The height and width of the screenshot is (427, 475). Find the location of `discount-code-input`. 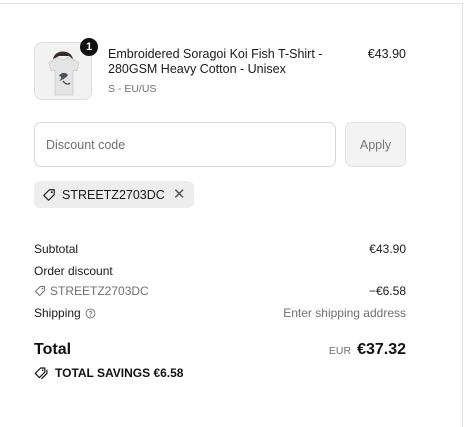

discount-code-input is located at coordinates (185, 144).